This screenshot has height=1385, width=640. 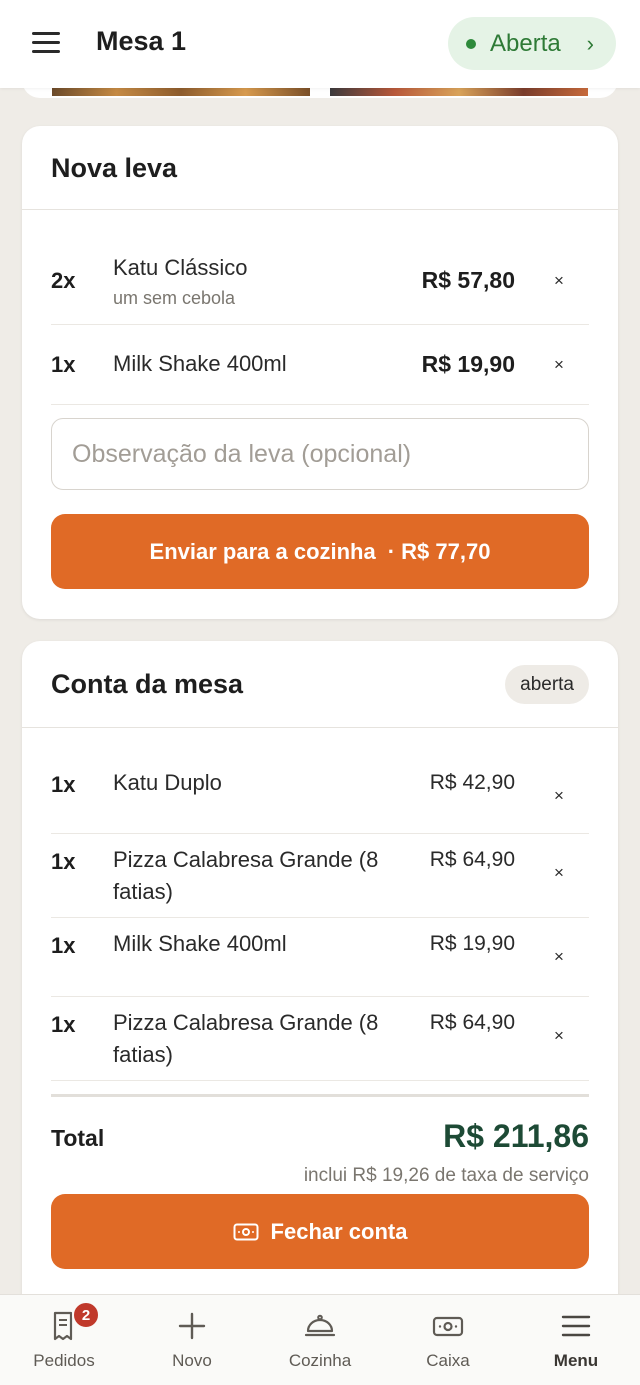 I want to click on notification-badge: 2, so click(x=86, y=1315).